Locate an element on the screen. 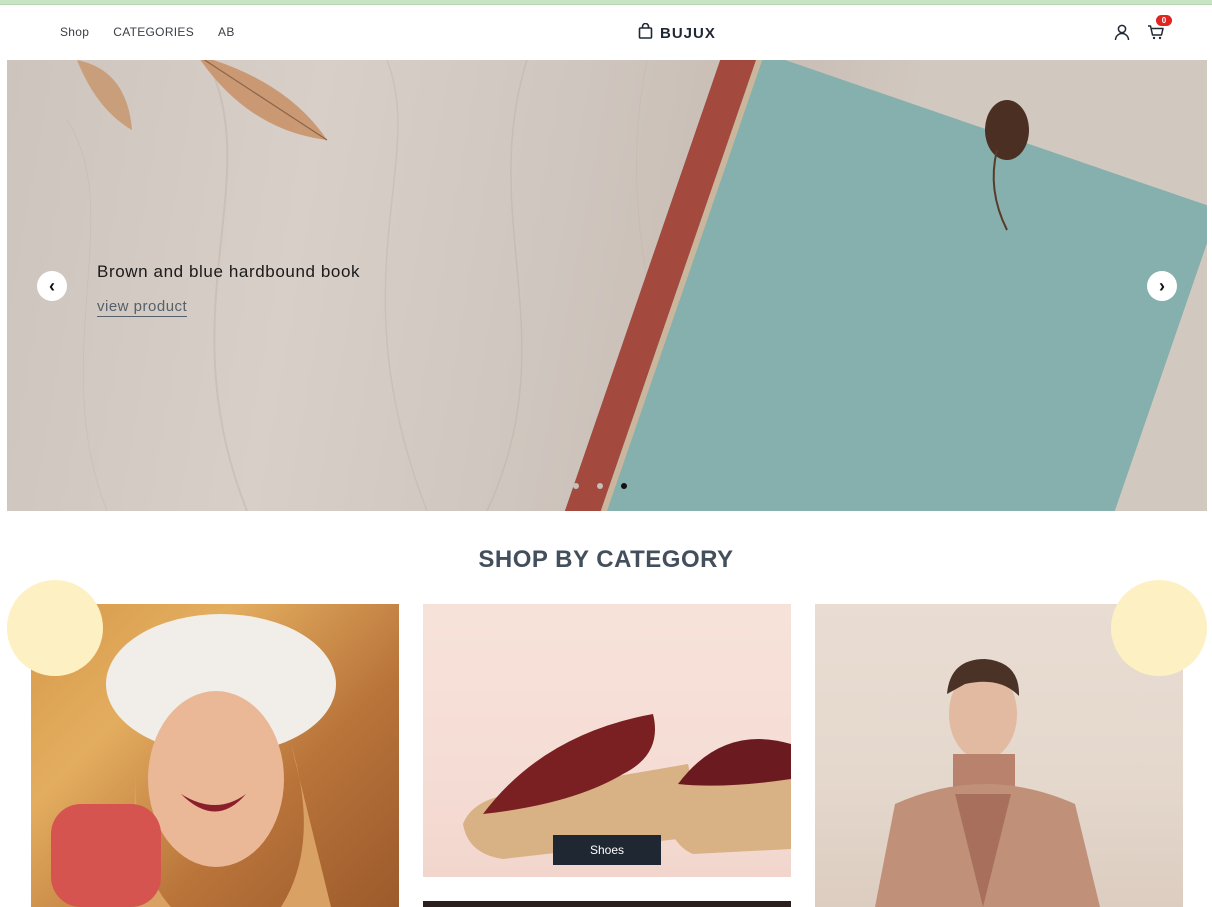  cart-count-badge: 0 is located at coordinates (1164, 20).